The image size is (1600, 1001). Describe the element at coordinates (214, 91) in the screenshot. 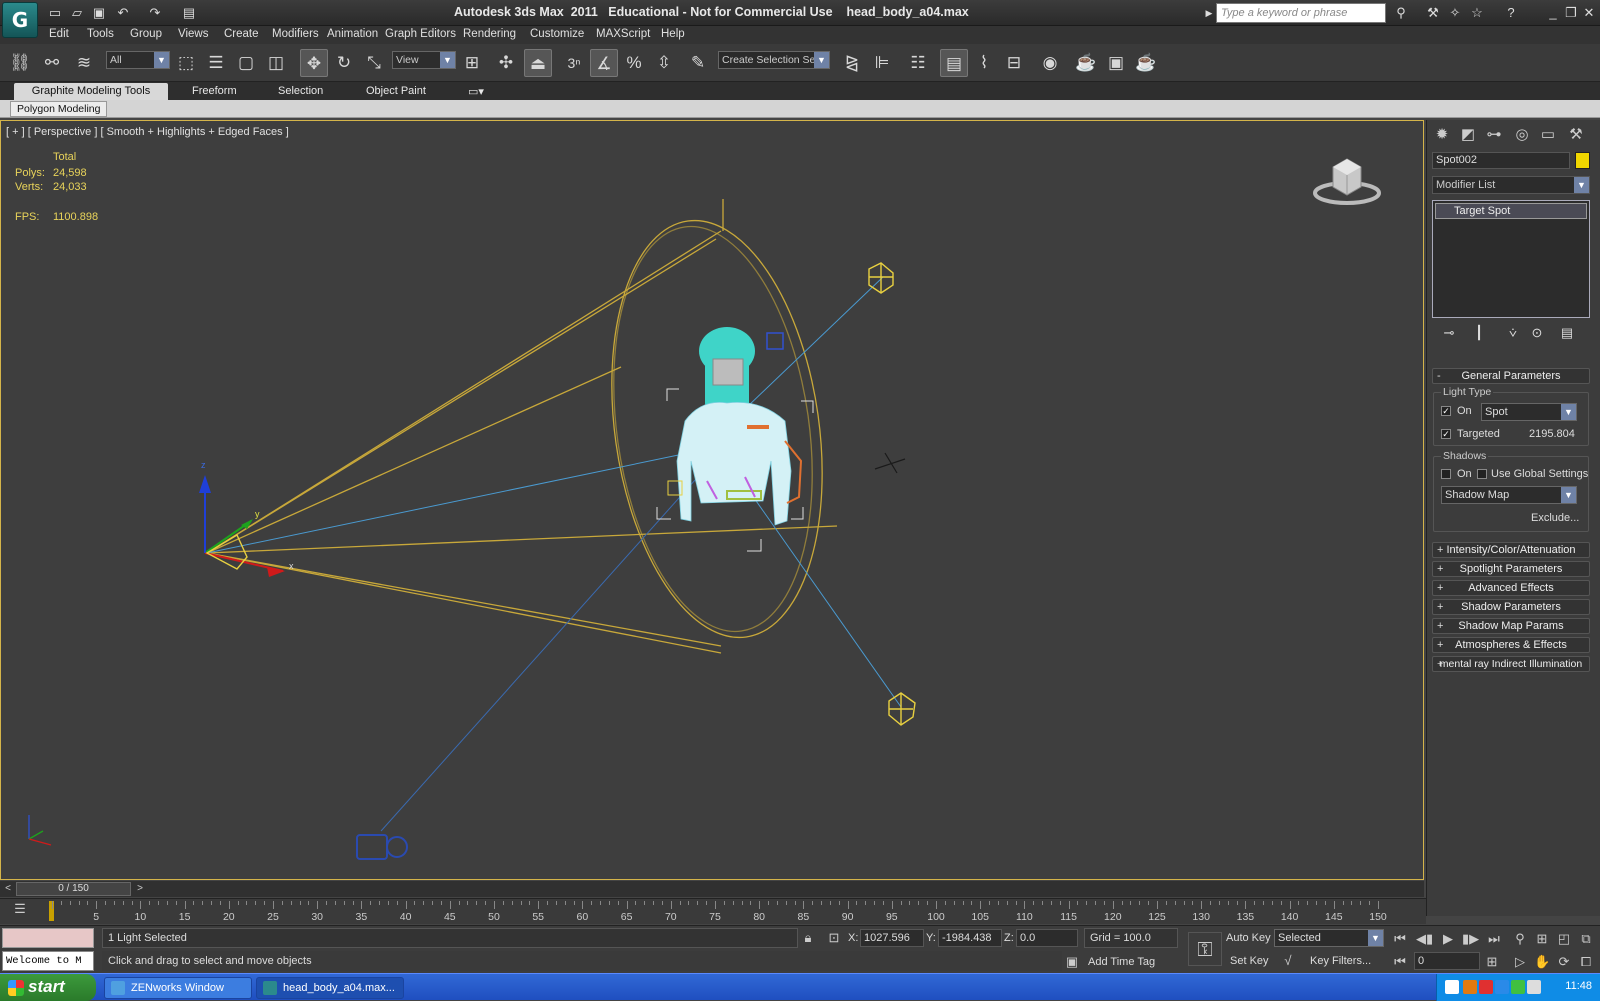

I see `tab-freeform: Freeform` at that location.